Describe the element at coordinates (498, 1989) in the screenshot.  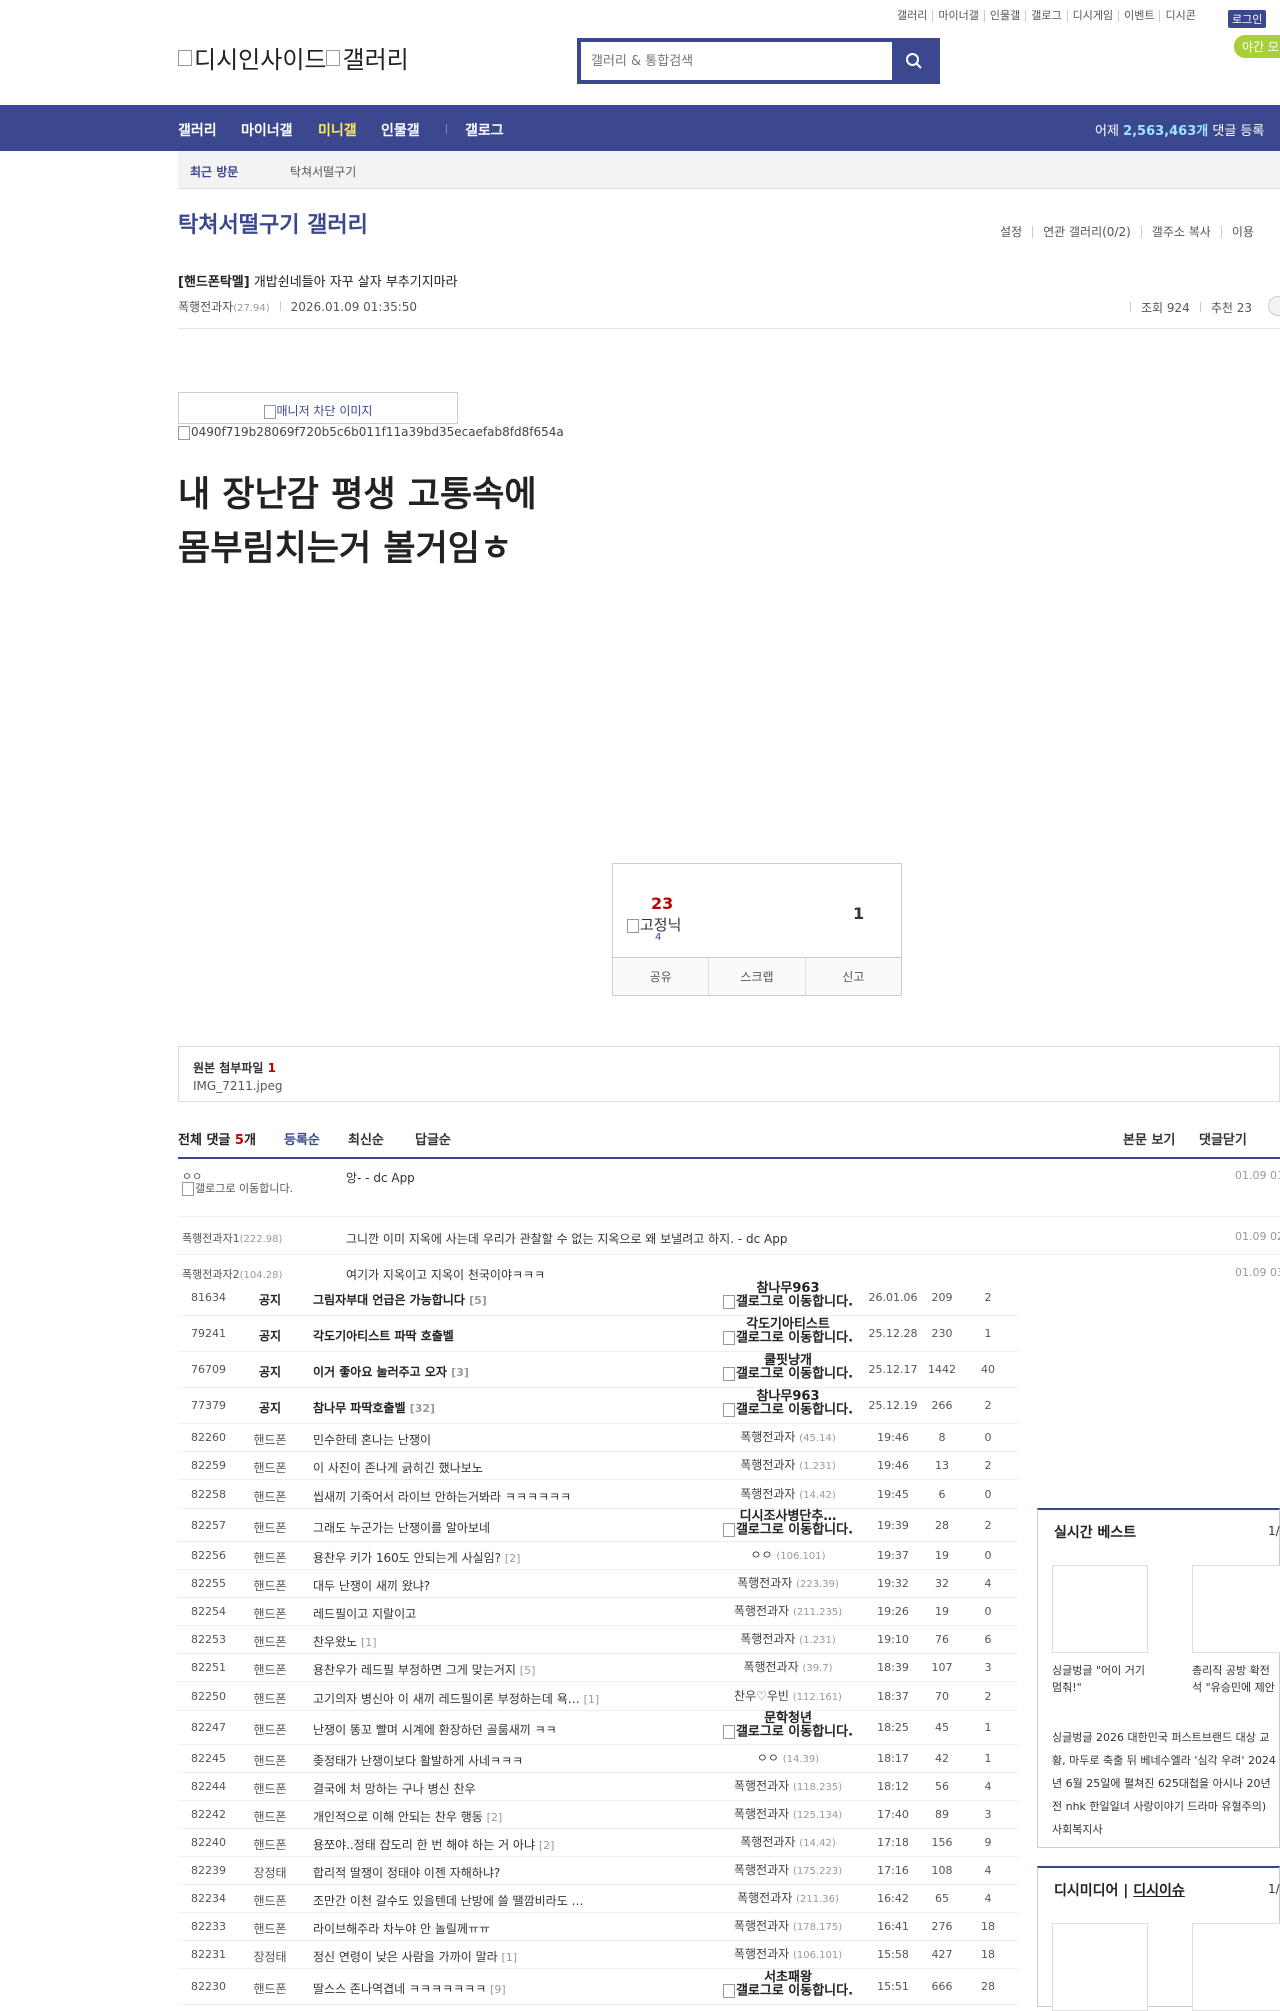
I see `row-reply-count: [9]` at that location.